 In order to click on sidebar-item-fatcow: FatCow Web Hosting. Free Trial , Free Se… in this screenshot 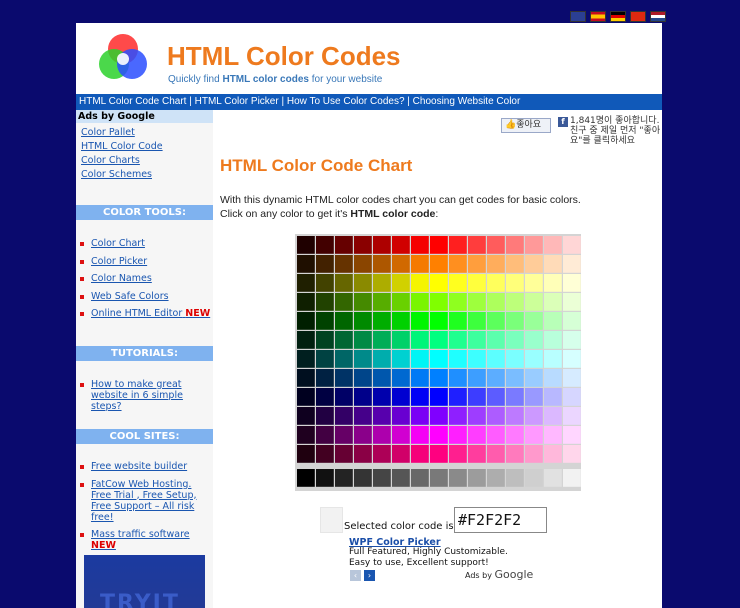, I will do `click(146, 501)`.